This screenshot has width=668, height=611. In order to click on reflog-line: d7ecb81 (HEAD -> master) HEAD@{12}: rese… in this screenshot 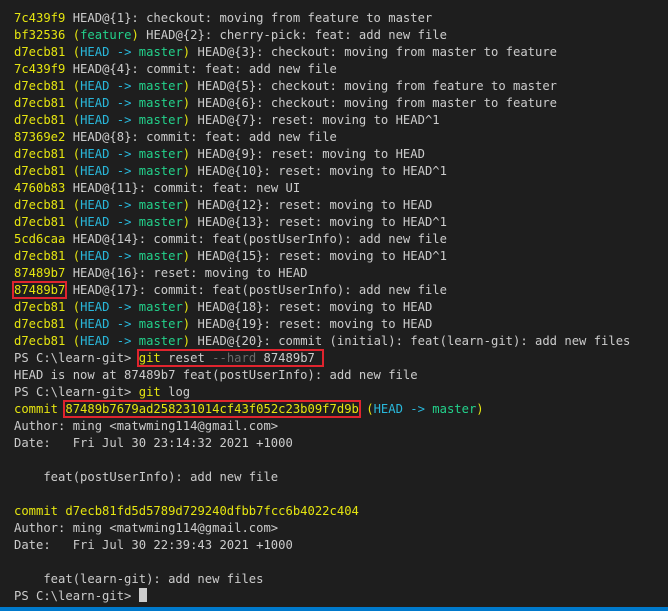, I will do `click(223, 205)`.